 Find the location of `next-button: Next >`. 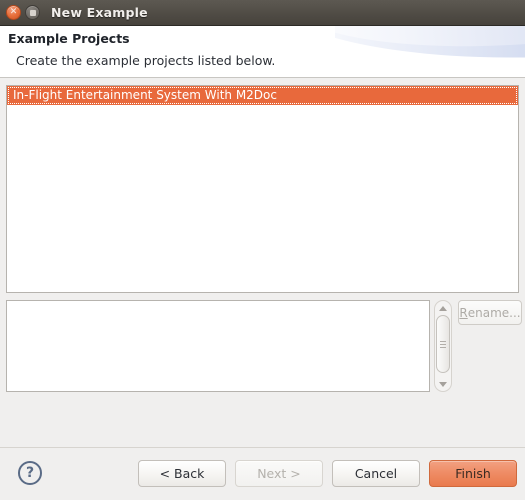

next-button: Next > is located at coordinates (279, 473).